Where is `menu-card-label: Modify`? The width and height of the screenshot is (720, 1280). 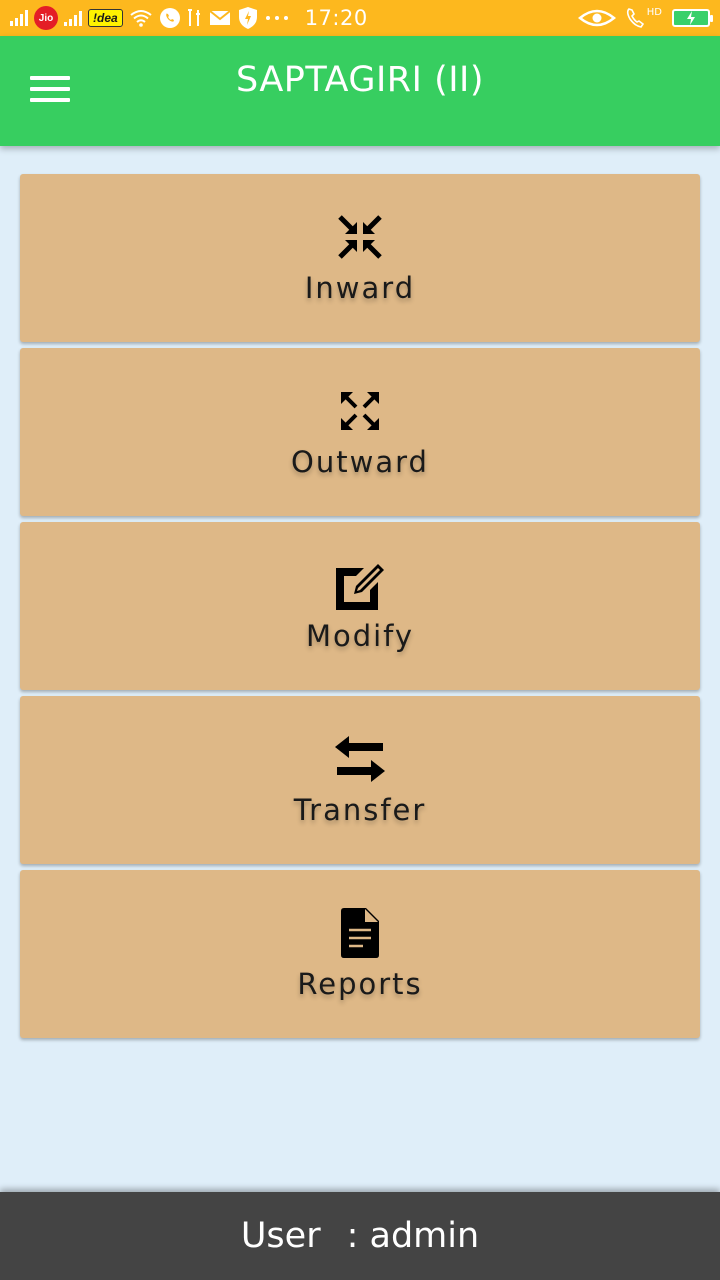
menu-card-label: Modify is located at coordinates (360, 636).